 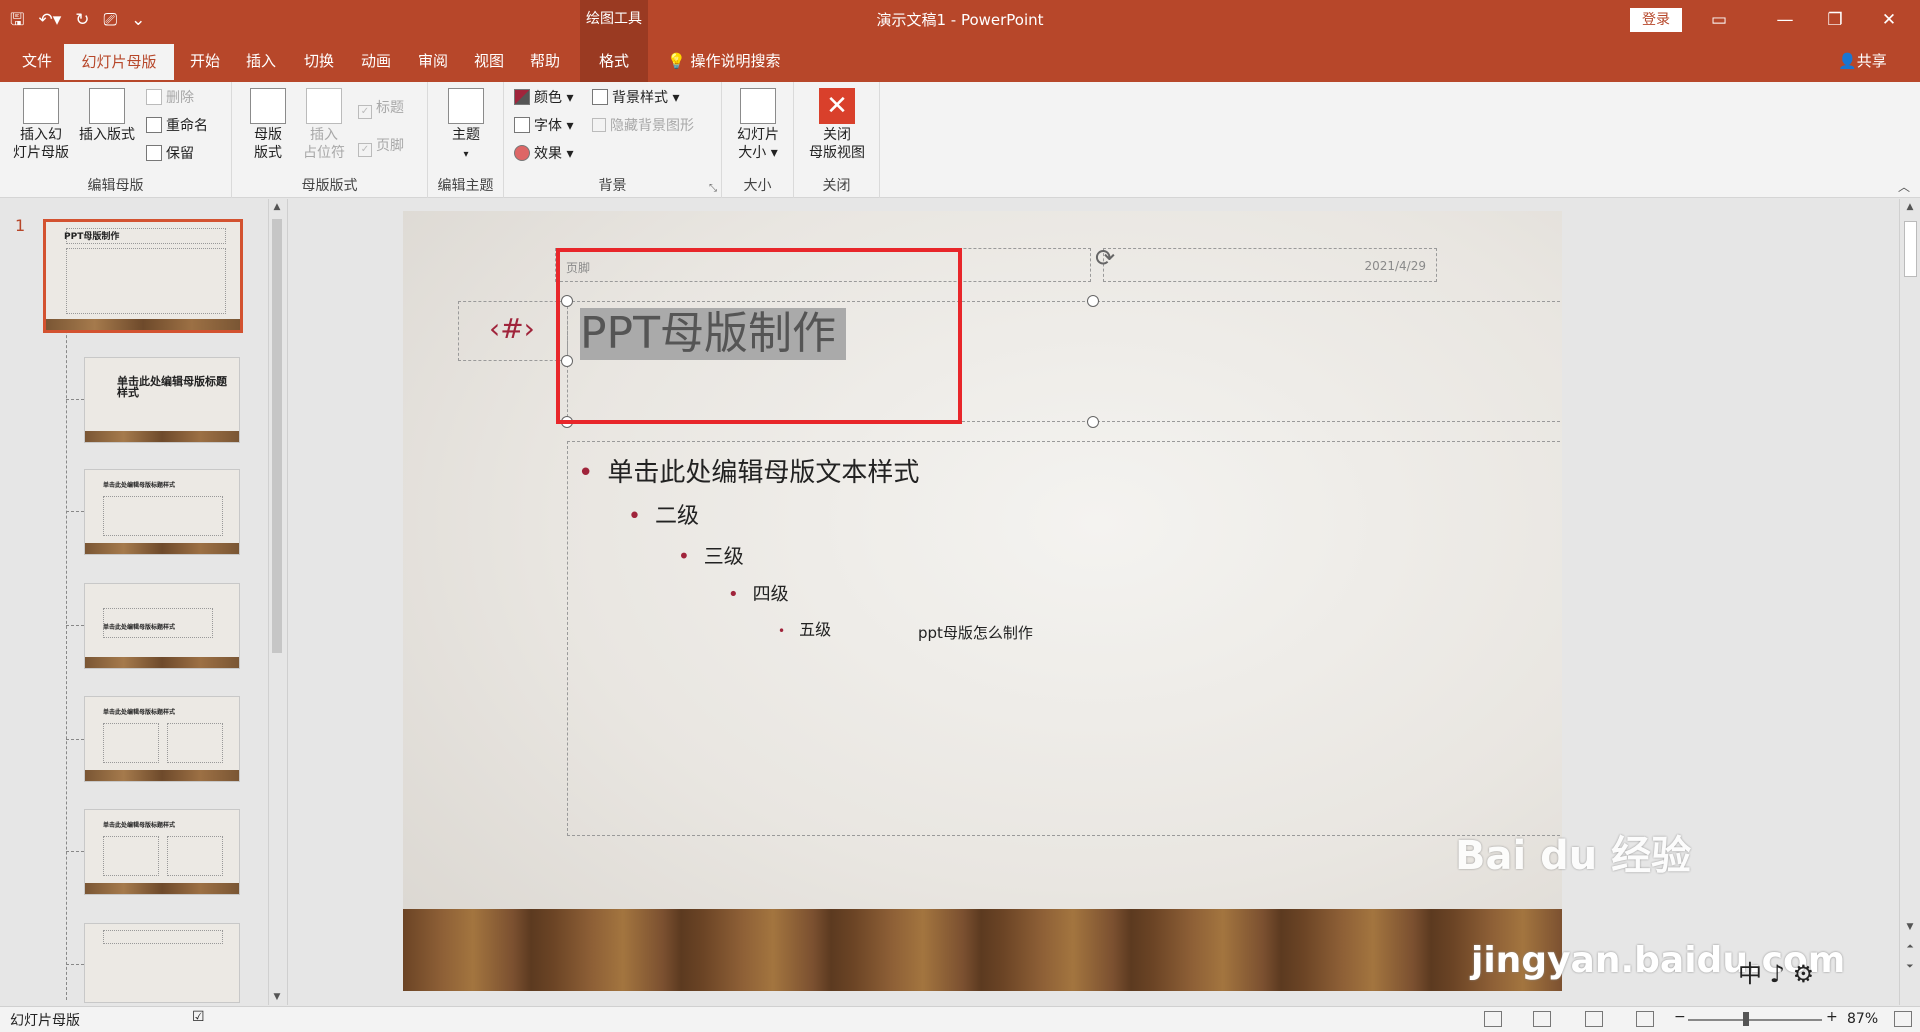 I want to click on thumbnail-master: PPT母版制作, so click(x=143, y=276).